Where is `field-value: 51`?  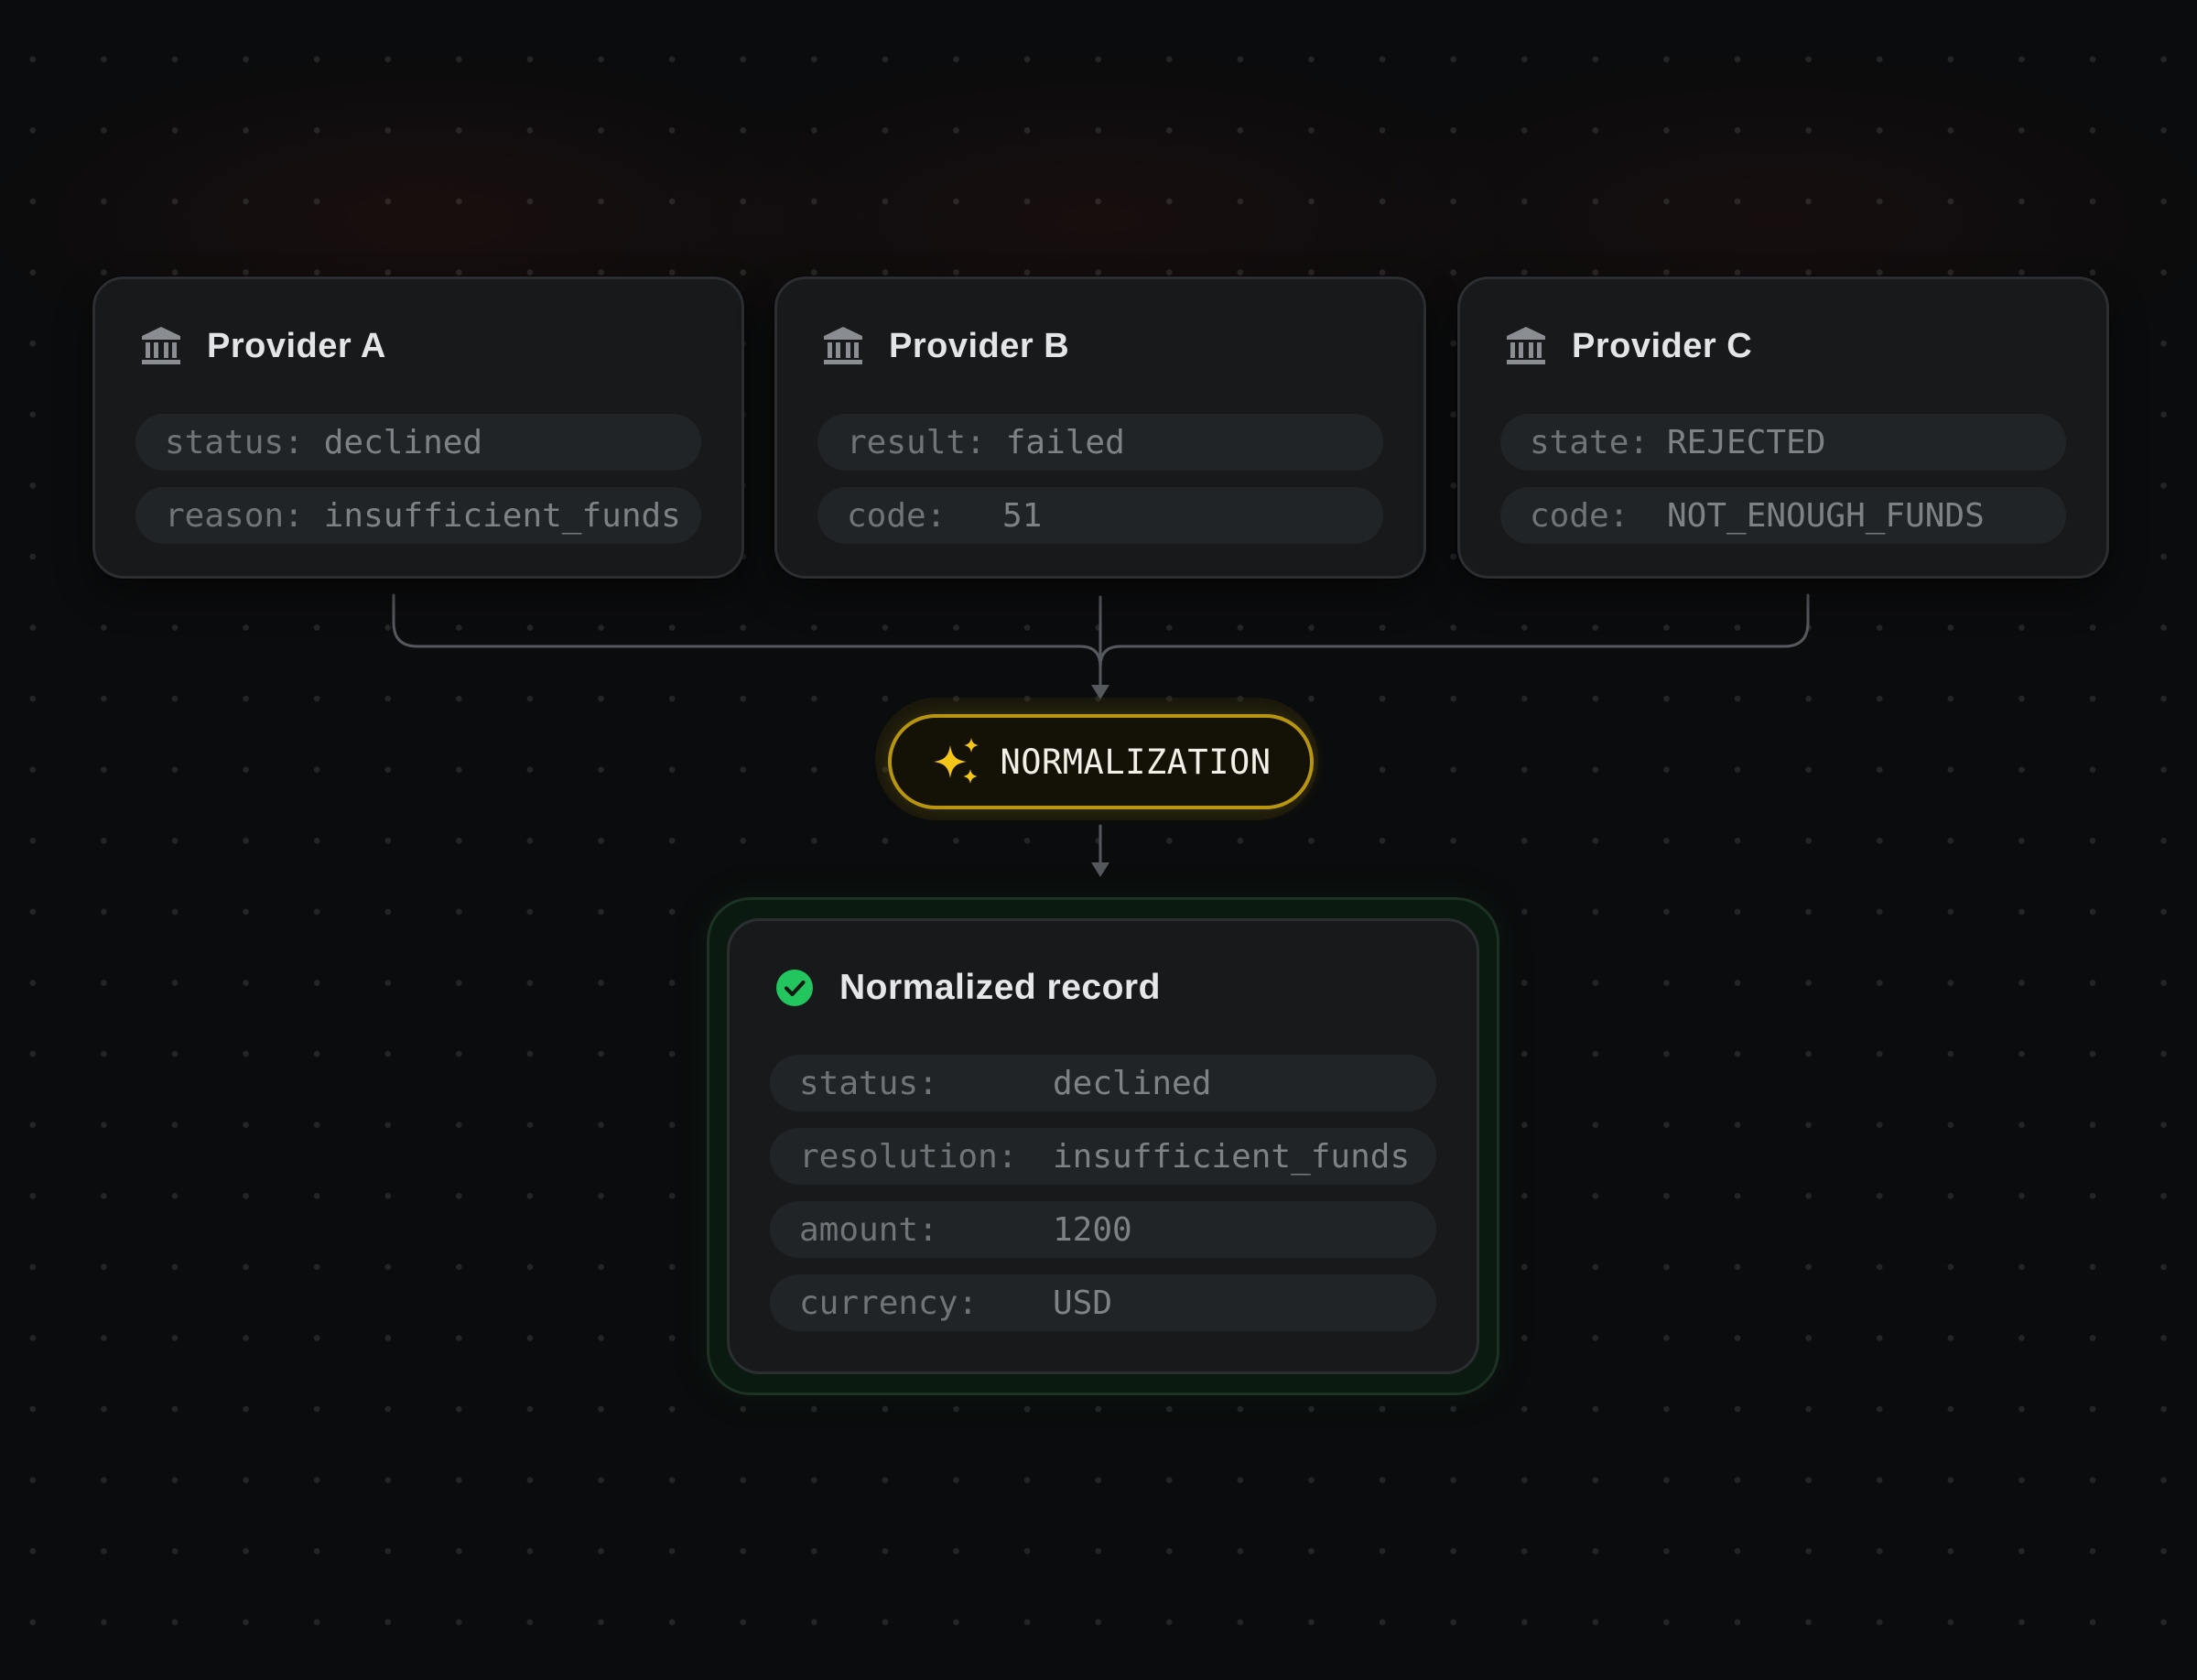 field-value: 51 is located at coordinates (1022, 515).